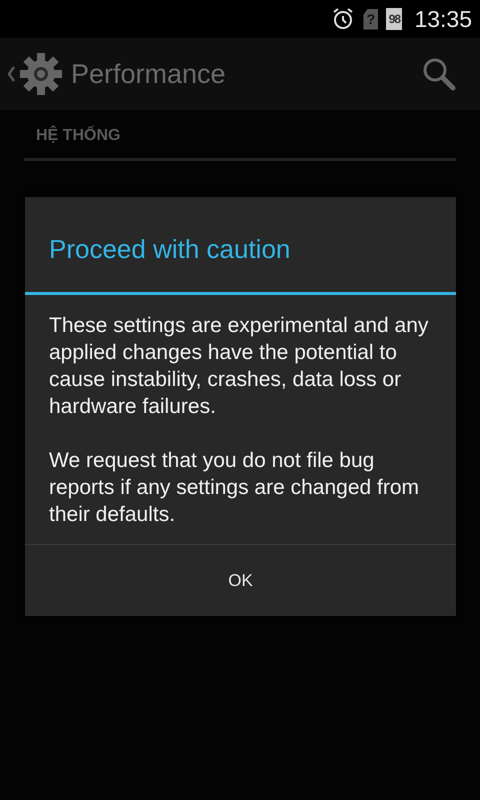 Image resolution: width=480 pixels, height=800 pixels. I want to click on sim-icon: ?, so click(370, 19).